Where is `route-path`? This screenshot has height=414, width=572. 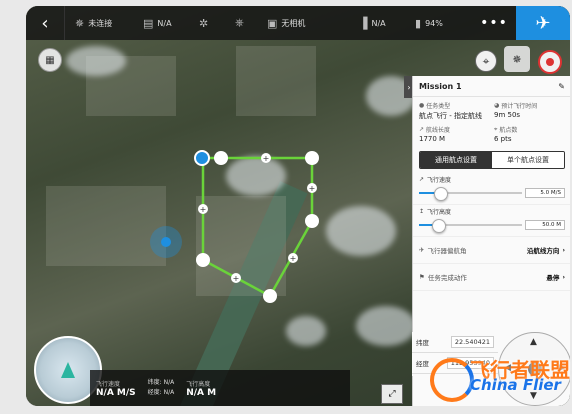 route-path is located at coordinates (257, 227).